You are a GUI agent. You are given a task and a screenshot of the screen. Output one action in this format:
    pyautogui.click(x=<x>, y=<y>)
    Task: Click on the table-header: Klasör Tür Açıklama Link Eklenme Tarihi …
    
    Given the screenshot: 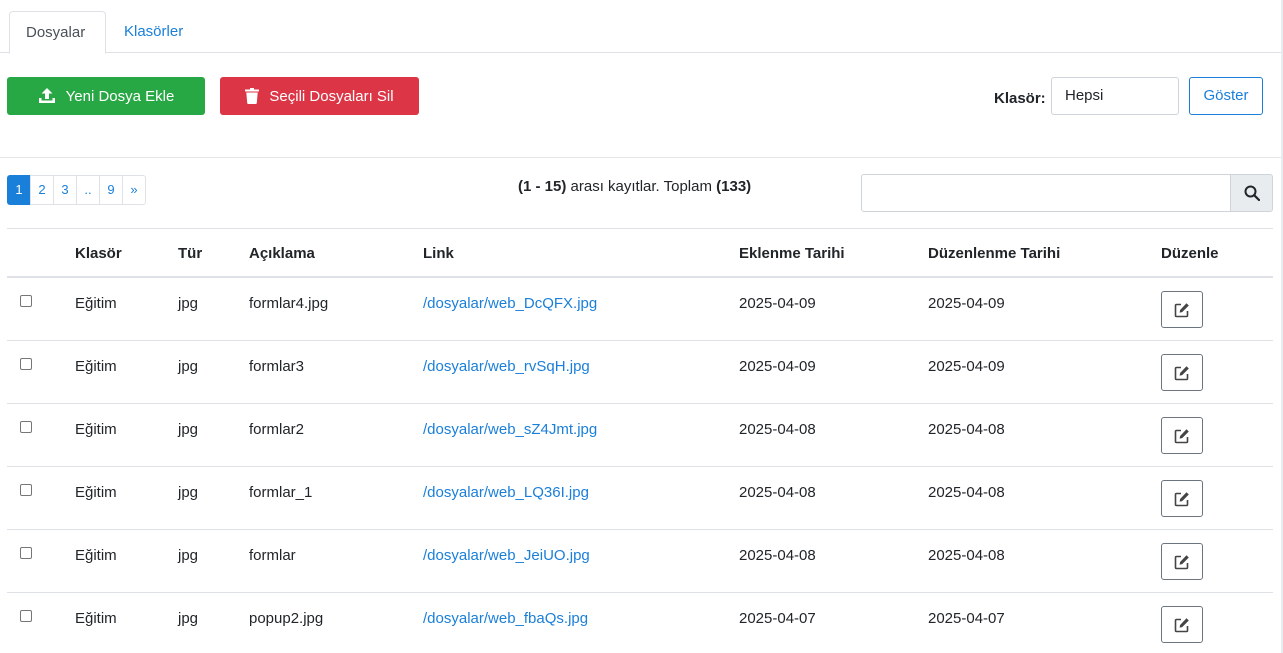 What is the action you would take?
    pyautogui.click(x=640, y=253)
    